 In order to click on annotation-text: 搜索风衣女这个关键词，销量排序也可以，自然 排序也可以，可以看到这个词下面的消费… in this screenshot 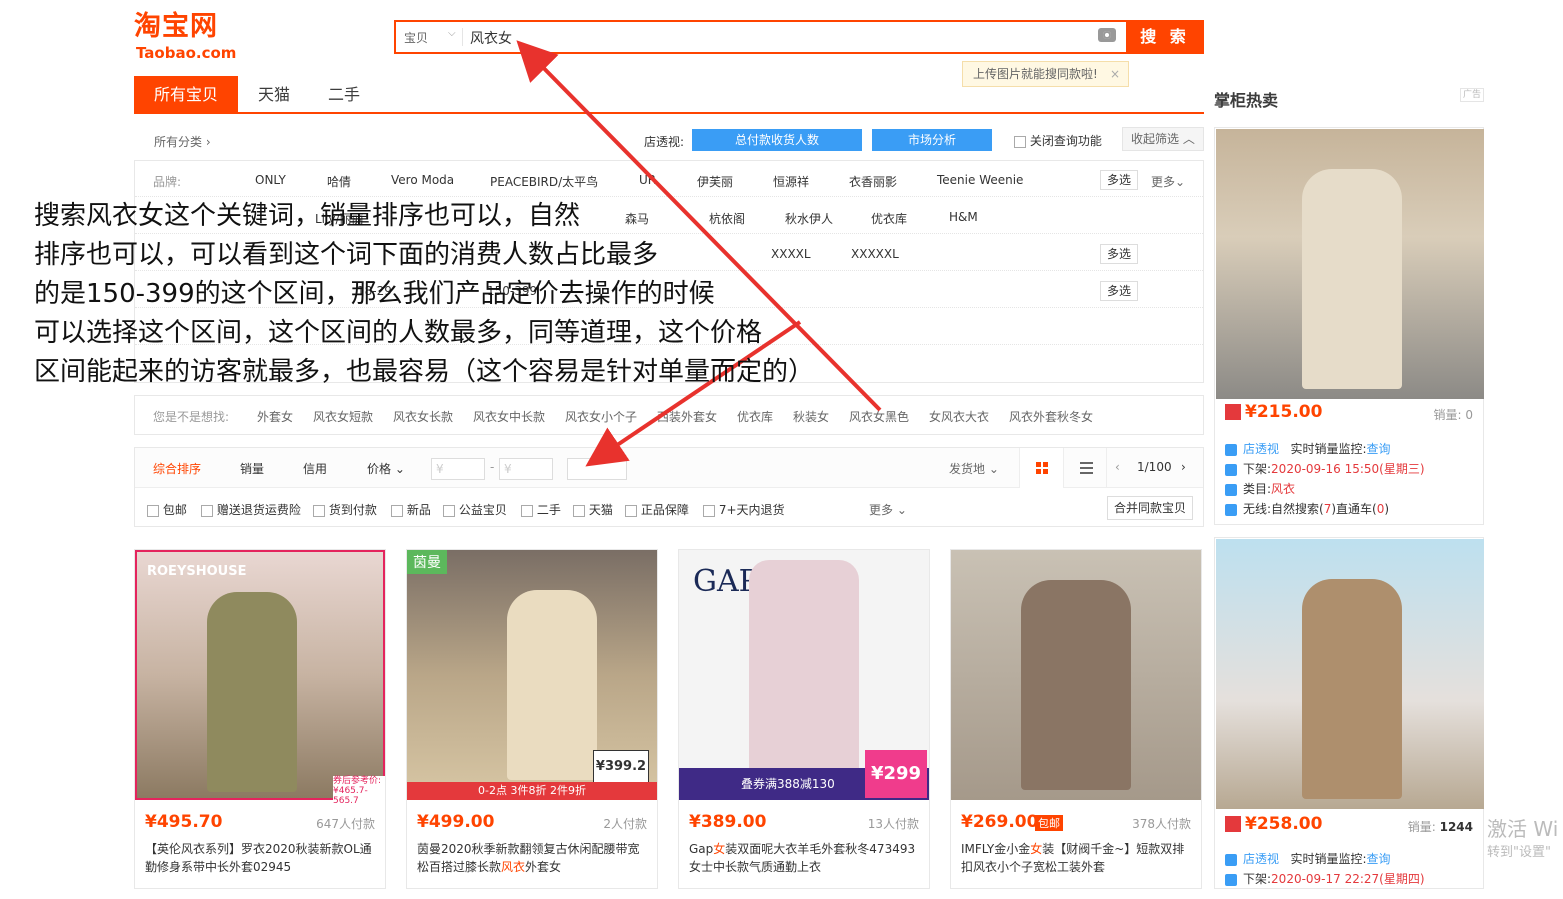, I will do `click(474, 294)`.